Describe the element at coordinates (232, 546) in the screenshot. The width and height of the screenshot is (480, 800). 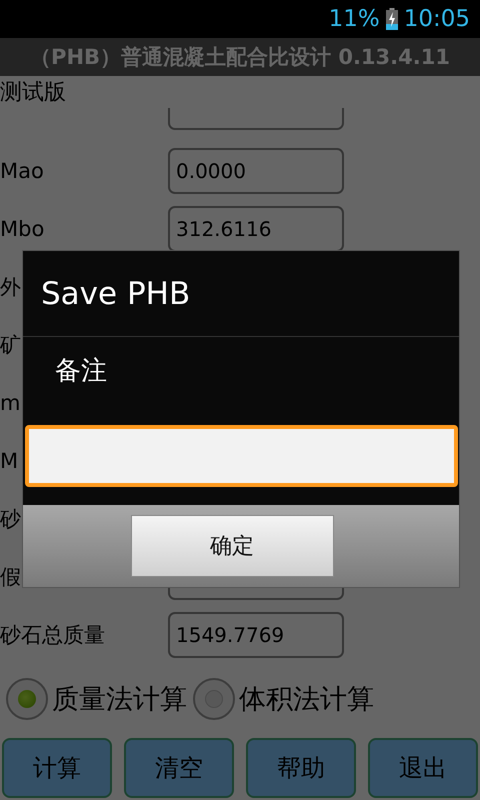
I see `confirm-button: 确定` at that location.